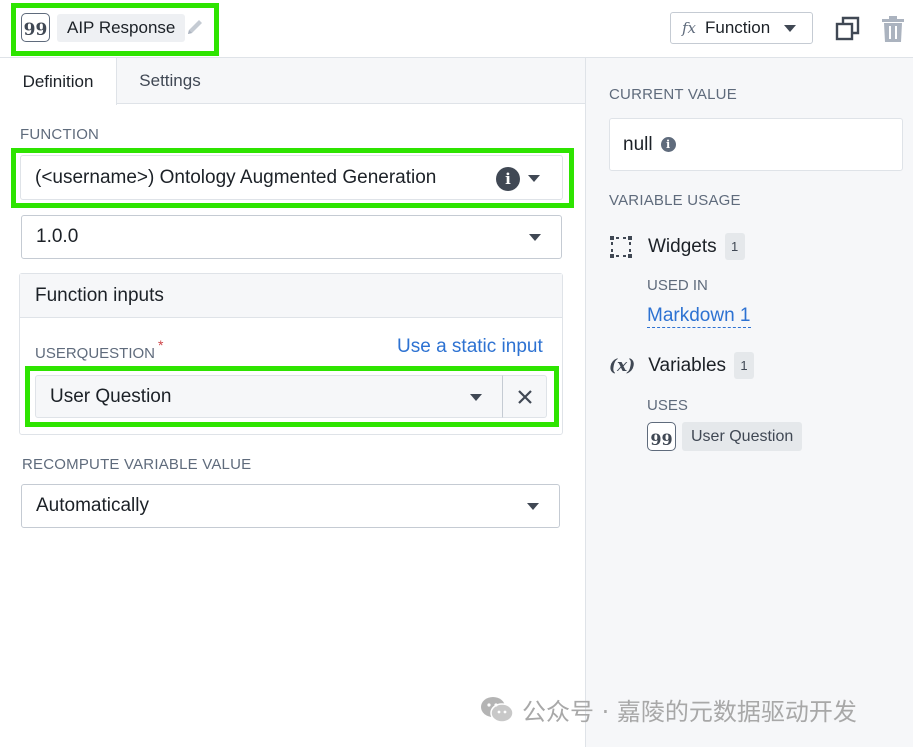  I want to click on uses-variable-chip: User Question, so click(742, 436).